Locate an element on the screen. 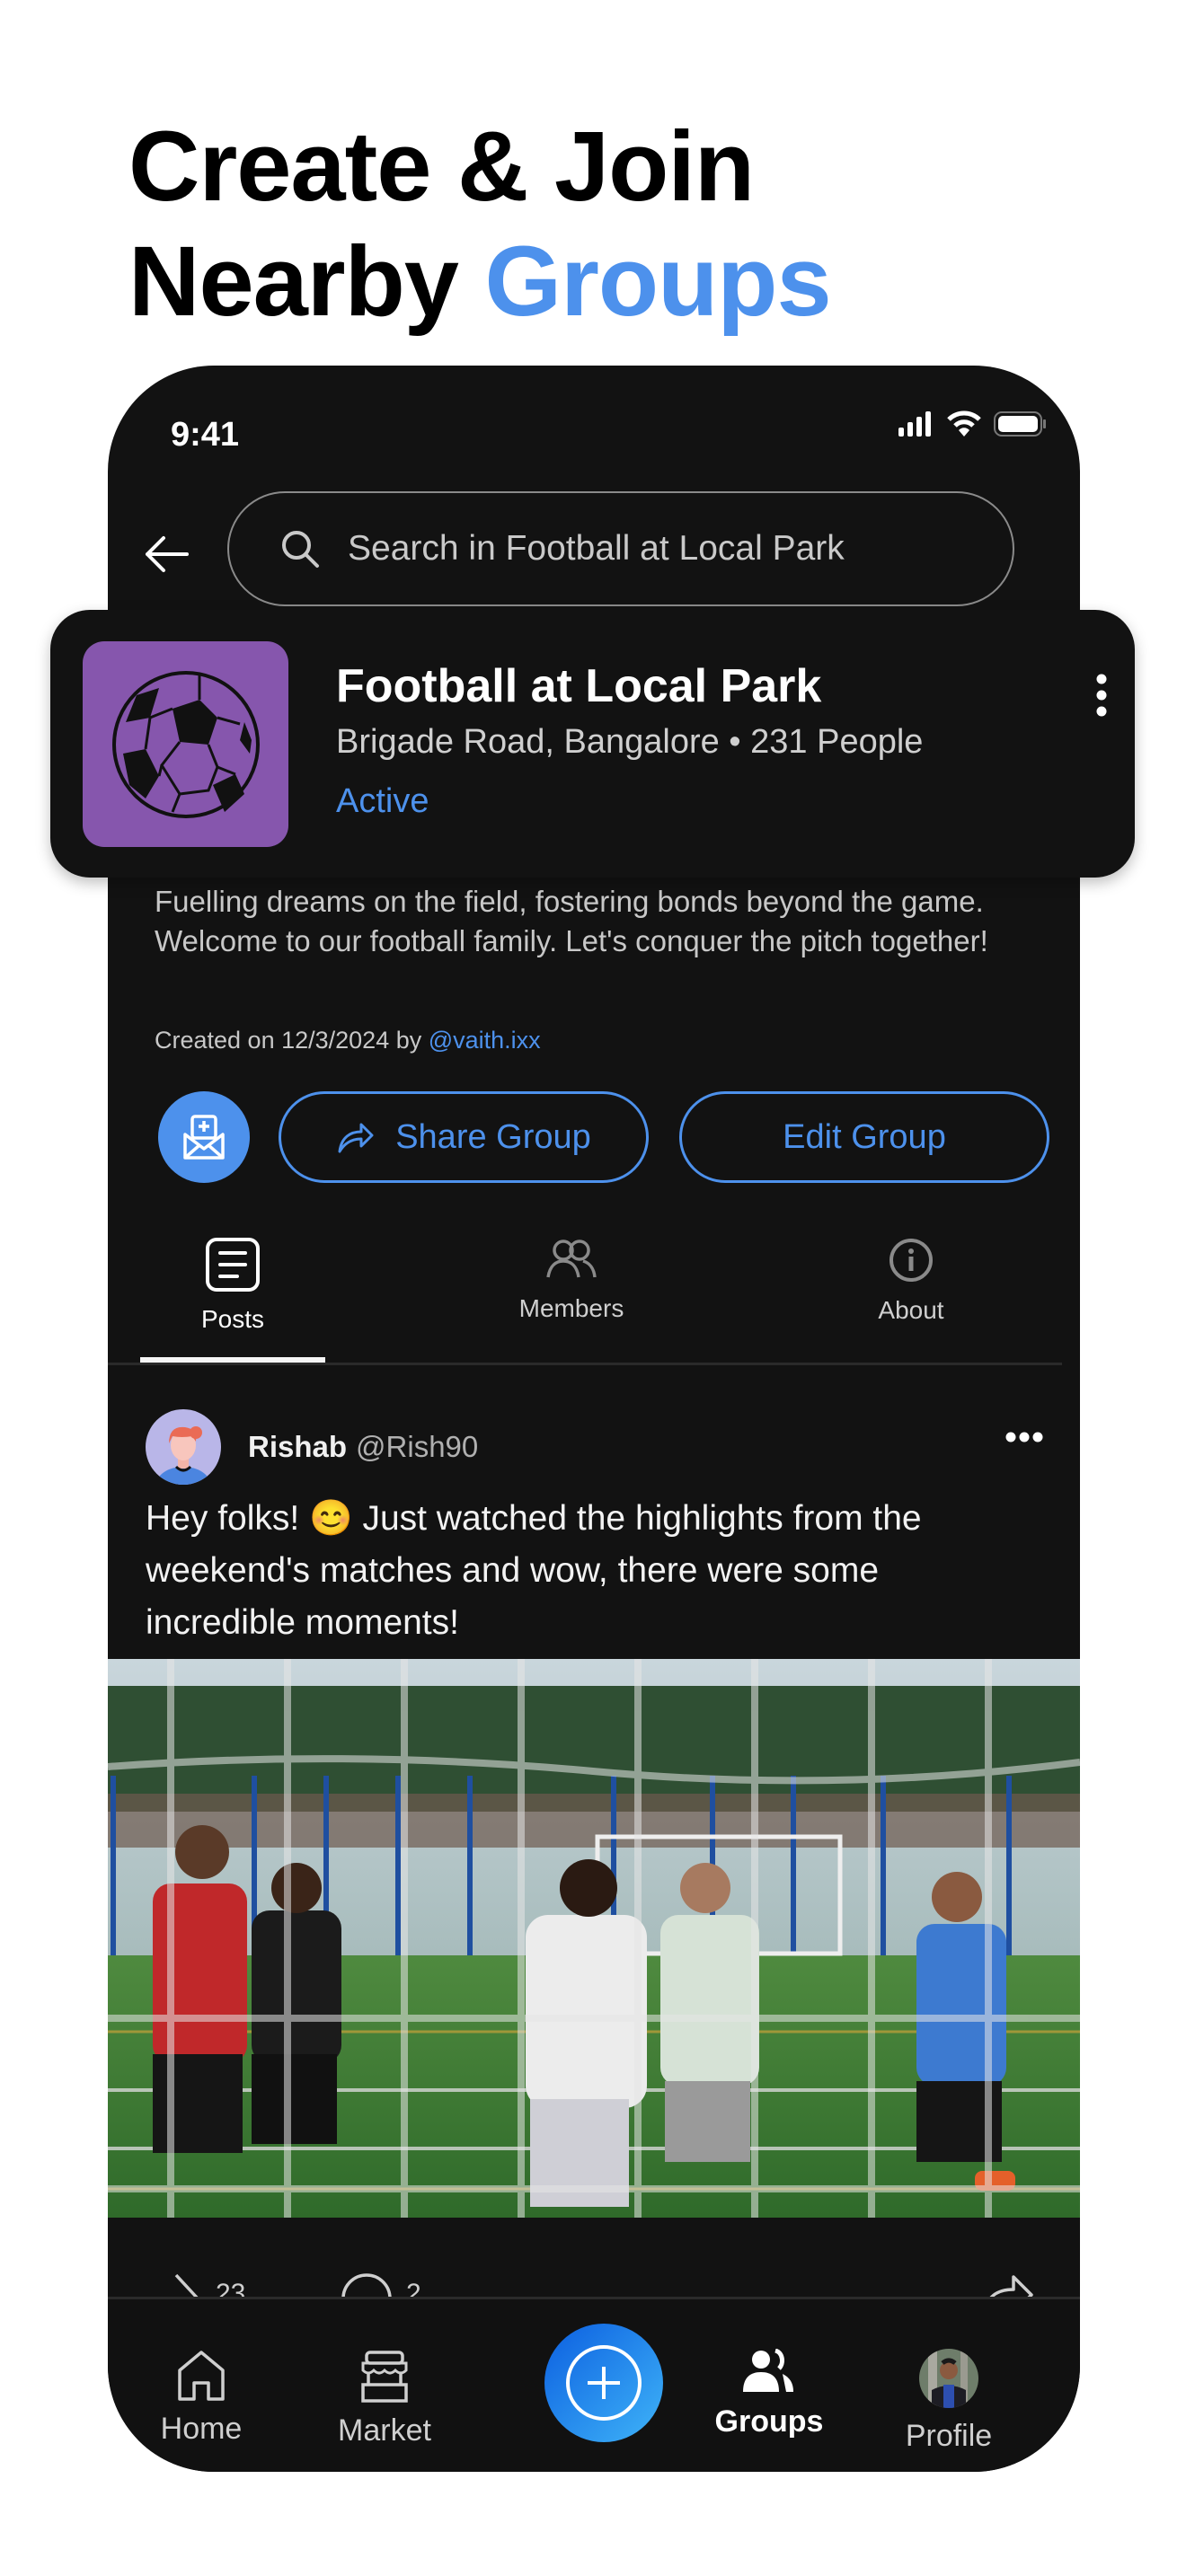 Image resolution: width=1186 pixels, height=2576 pixels. posts-icon is located at coordinates (233, 1265).